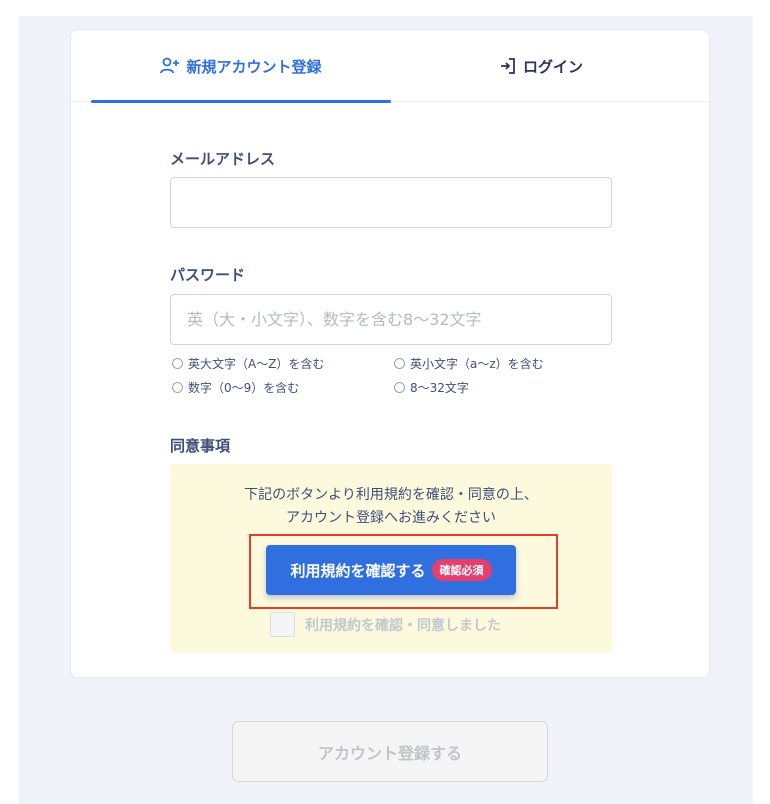 The height and width of the screenshot is (804, 770). I want to click on create-account-label: アカウント登録する, so click(389, 753).